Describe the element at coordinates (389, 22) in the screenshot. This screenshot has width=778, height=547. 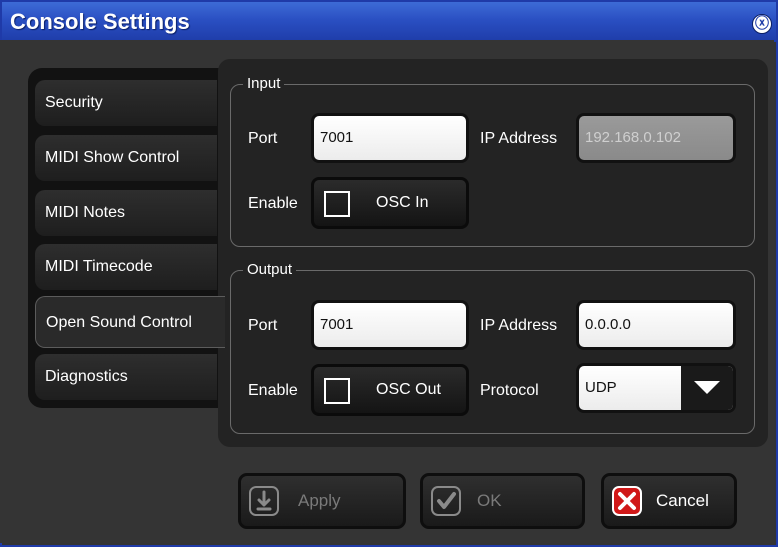
I see `title-bar: Console Settings ⓧ` at that location.